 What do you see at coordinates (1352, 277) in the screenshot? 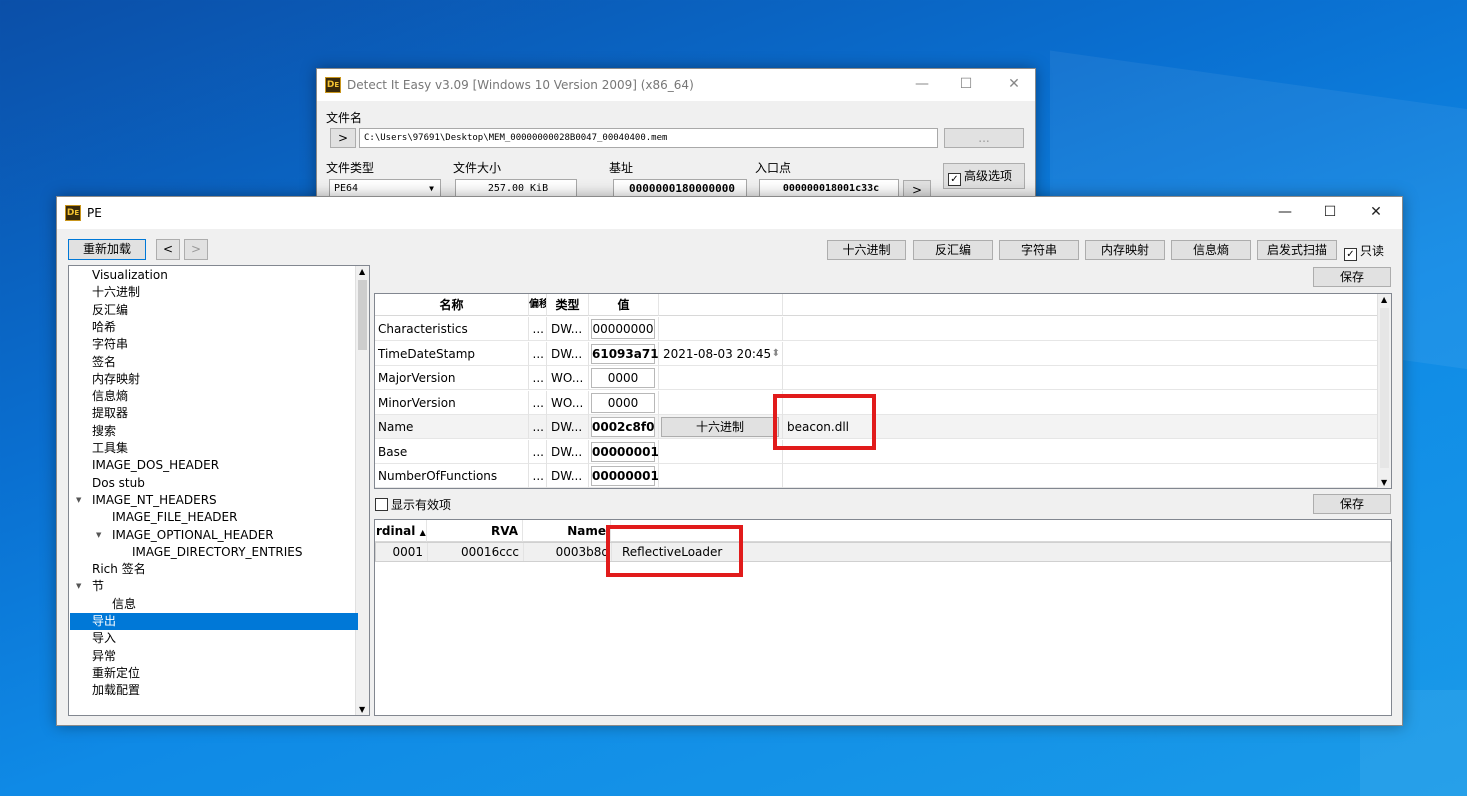
I see `save-button: 保存` at bounding box center [1352, 277].